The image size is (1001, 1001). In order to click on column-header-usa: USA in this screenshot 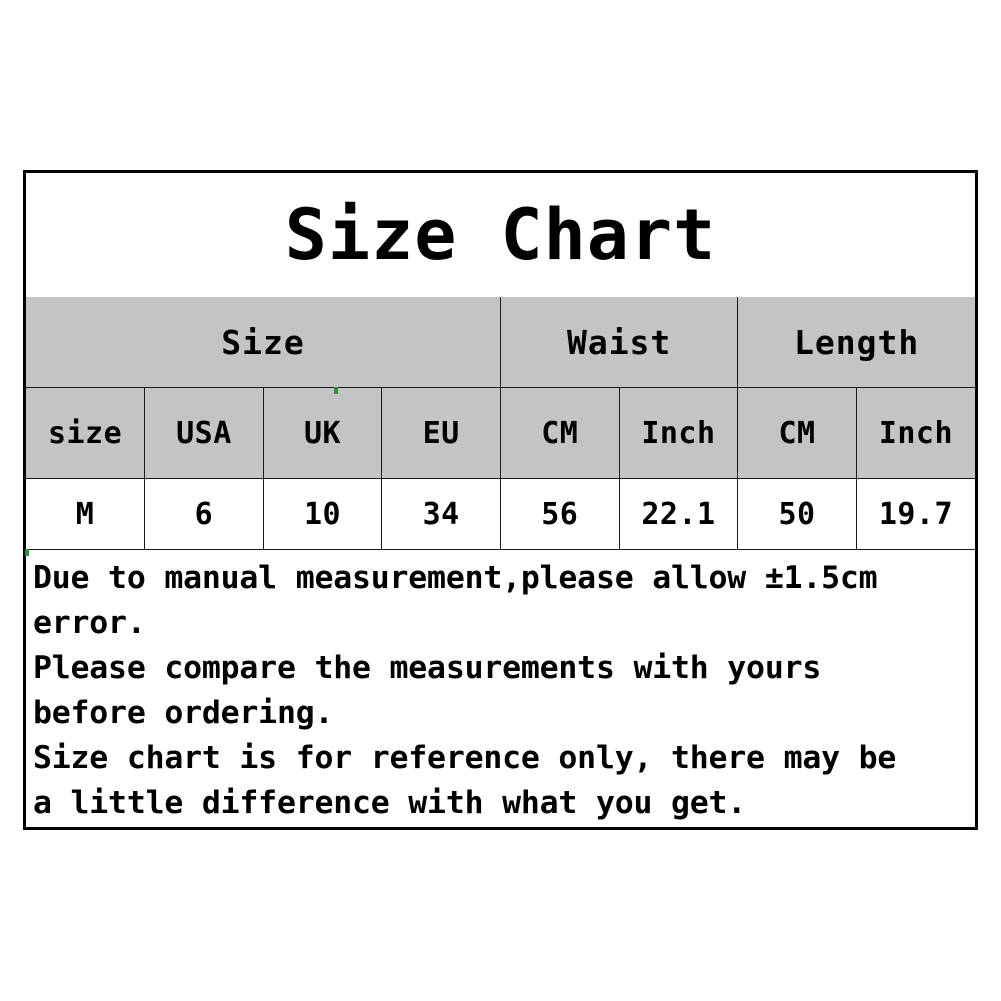, I will do `click(204, 433)`.